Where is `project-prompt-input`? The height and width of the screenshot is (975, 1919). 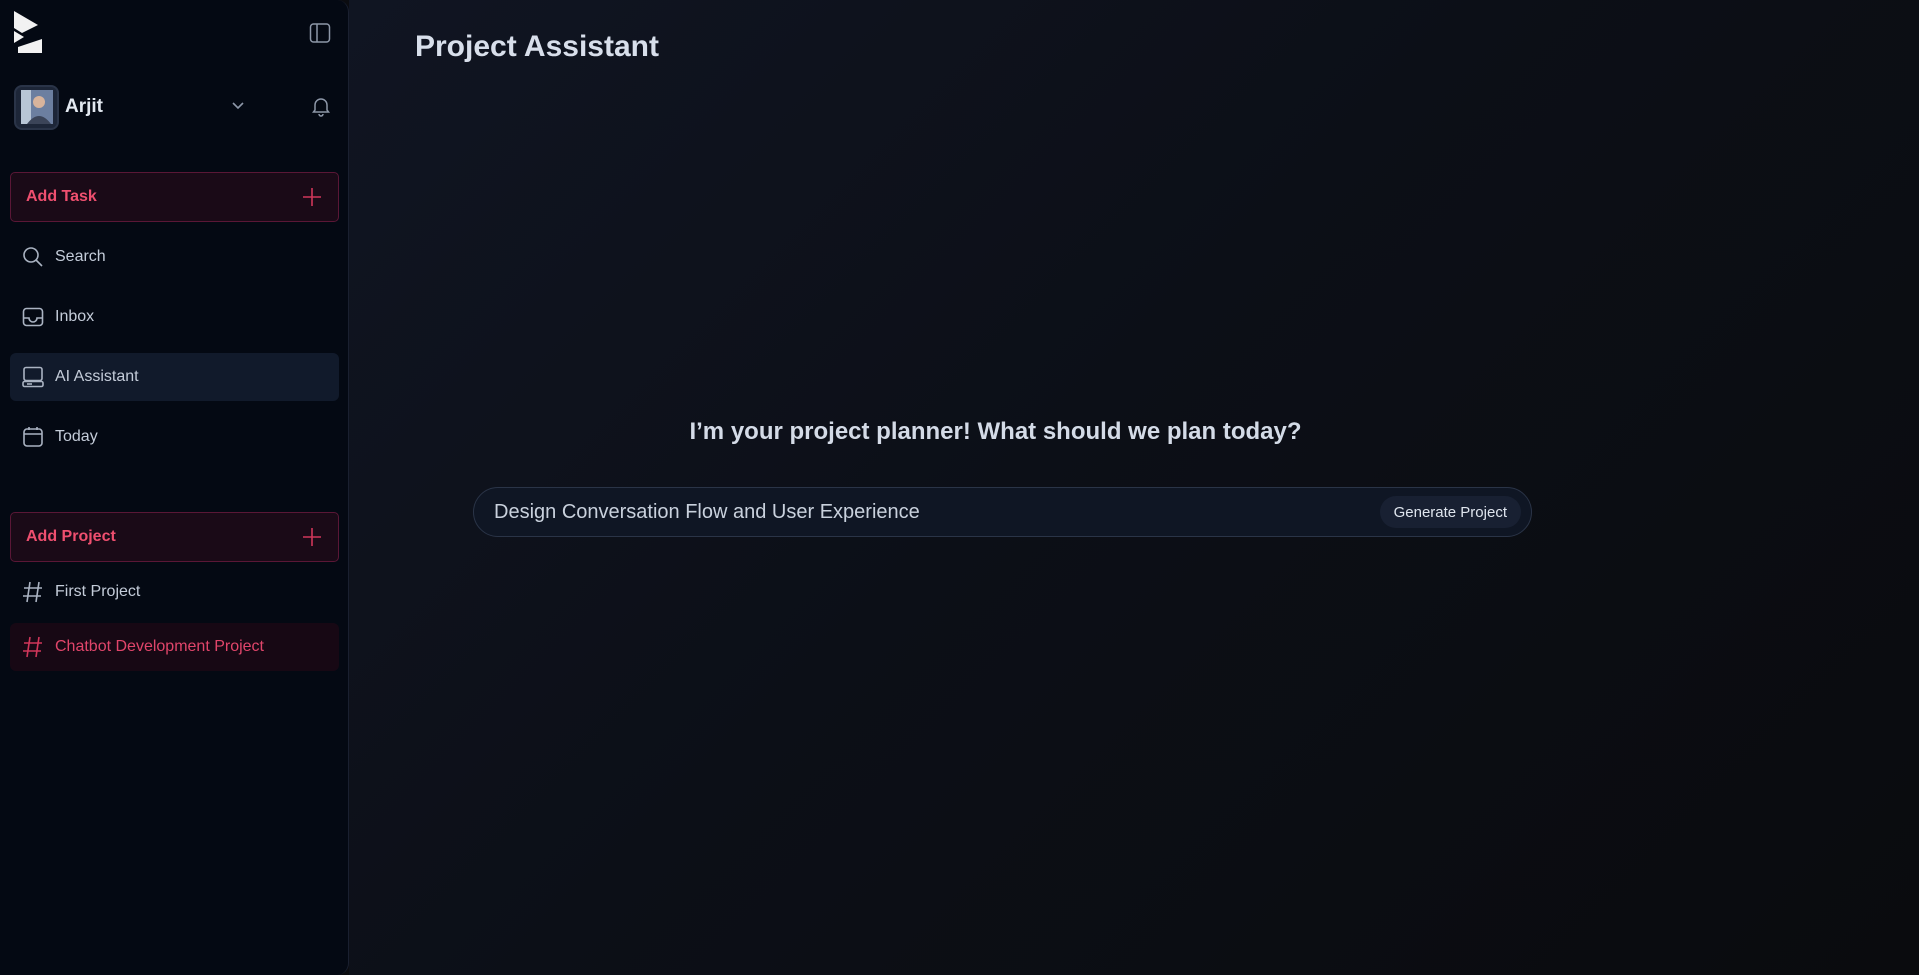
project-prompt-input is located at coordinates (937, 512).